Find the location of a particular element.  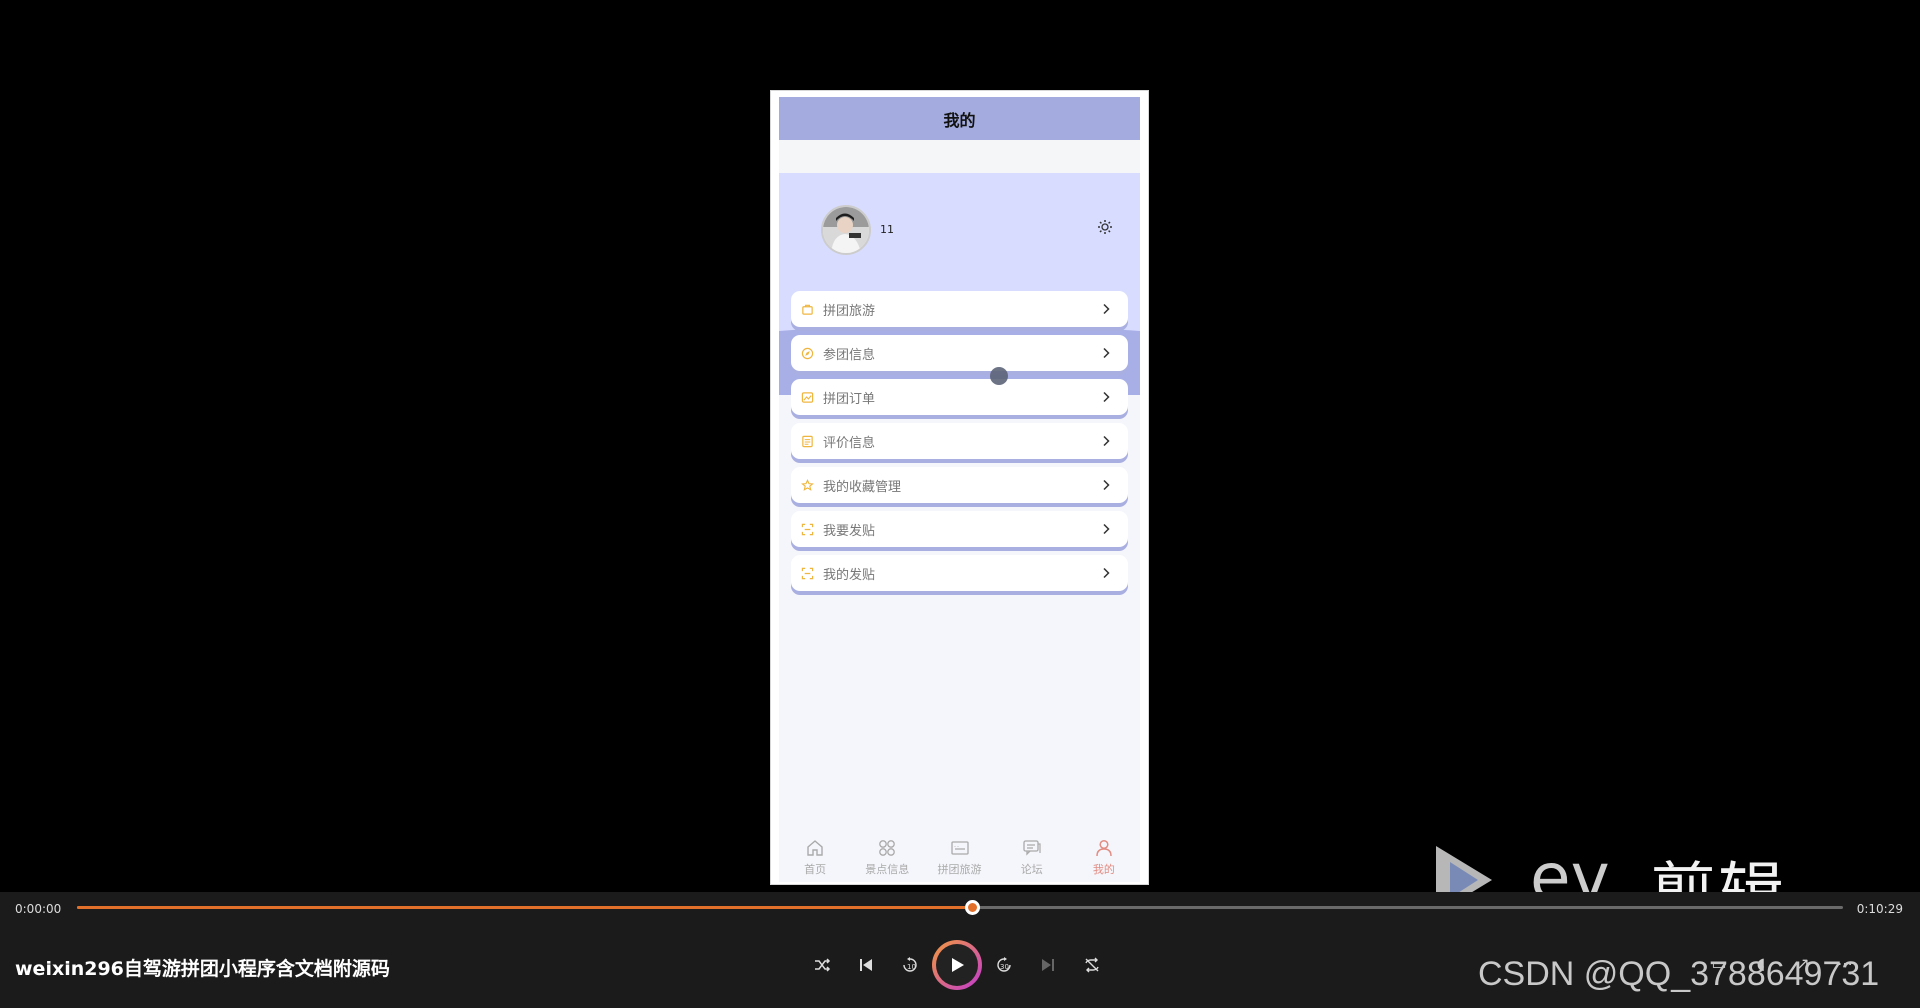

touch-indicator is located at coordinates (999, 376).